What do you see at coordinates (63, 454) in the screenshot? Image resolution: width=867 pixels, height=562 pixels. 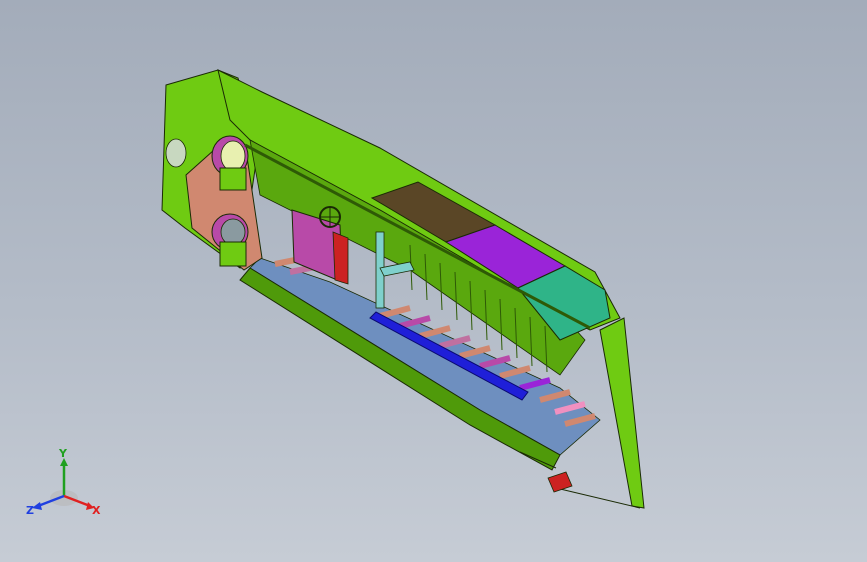 I see `y-axis-label: Y` at bounding box center [63, 454].